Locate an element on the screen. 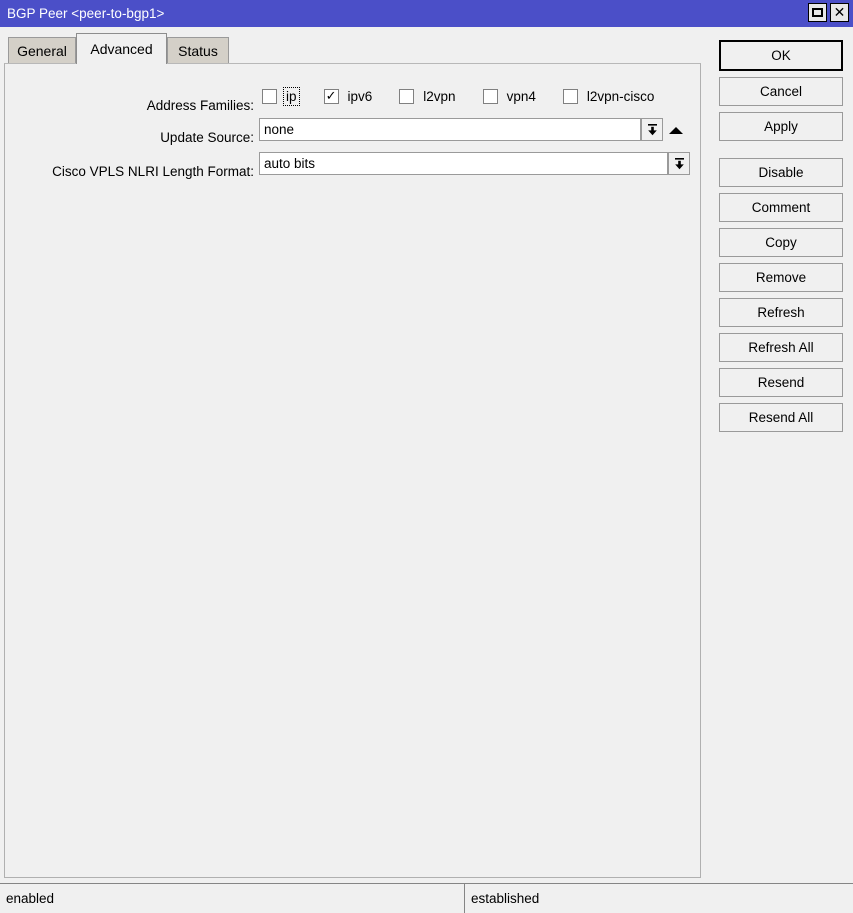 The width and height of the screenshot is (853, 913). status-enabled-text: enabled is located at coordinates (30, 898).